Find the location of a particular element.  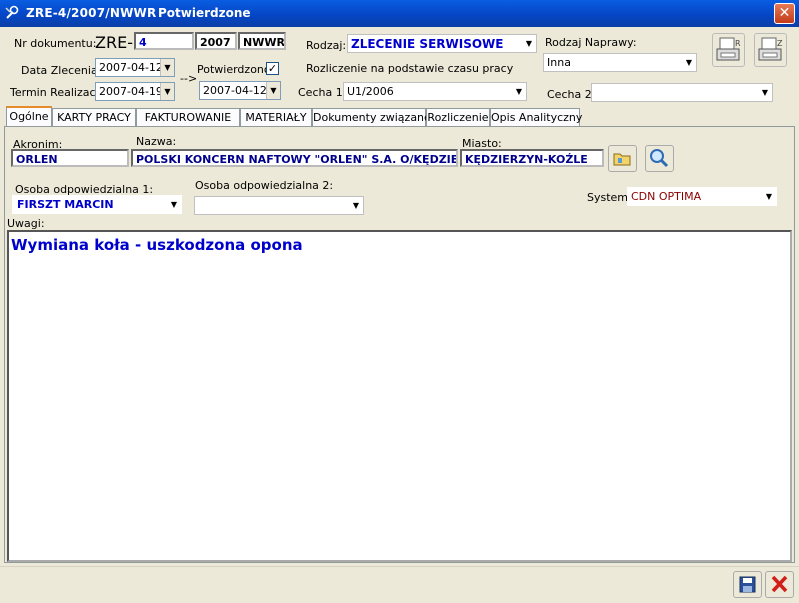

nazwa-label: Nazwa: is located at coordinates (156, 141).